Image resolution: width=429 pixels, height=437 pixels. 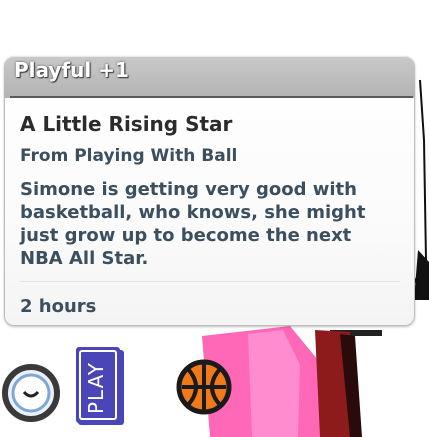 What do you see at coordinates (71, 70) in the screenshot?
I see `trait-label: Playful +1` at bounding box center [71, 70].